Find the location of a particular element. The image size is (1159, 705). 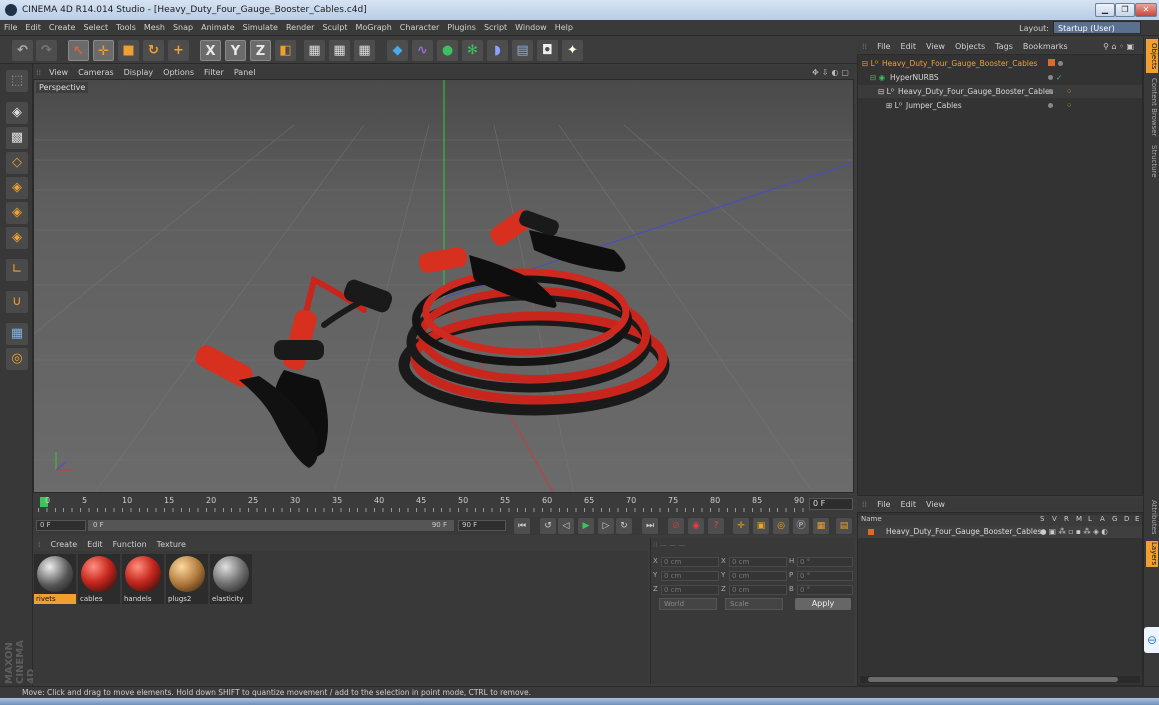

rotation-p-field: 0 ° is located at coordinates (825, 576).